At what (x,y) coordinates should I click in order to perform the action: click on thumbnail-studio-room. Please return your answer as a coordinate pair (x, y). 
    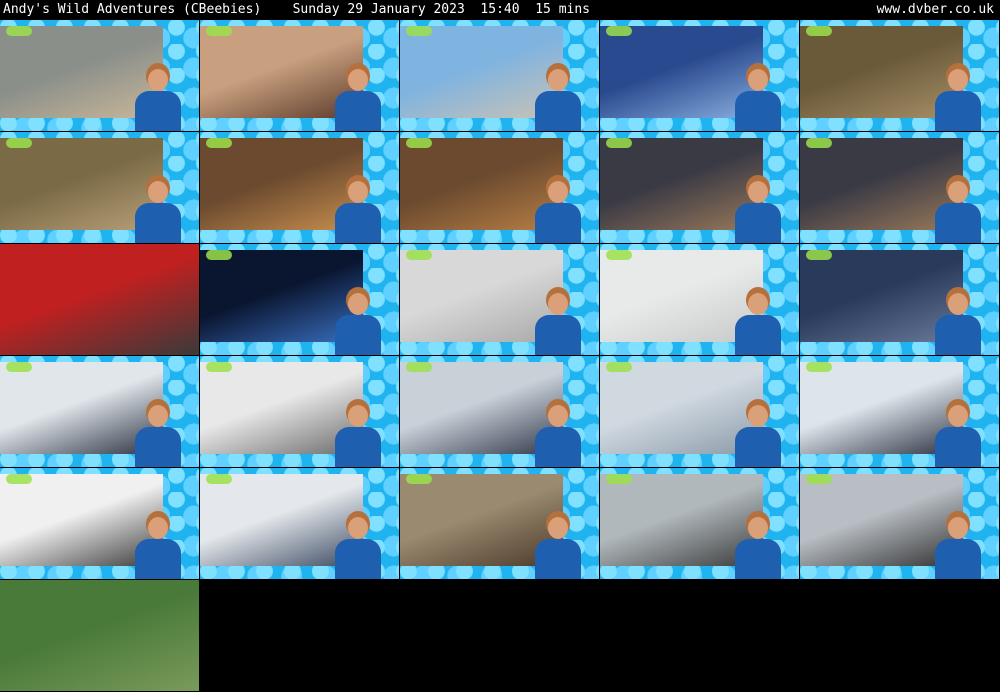
    Looking at the image, I should click on (299, 187).